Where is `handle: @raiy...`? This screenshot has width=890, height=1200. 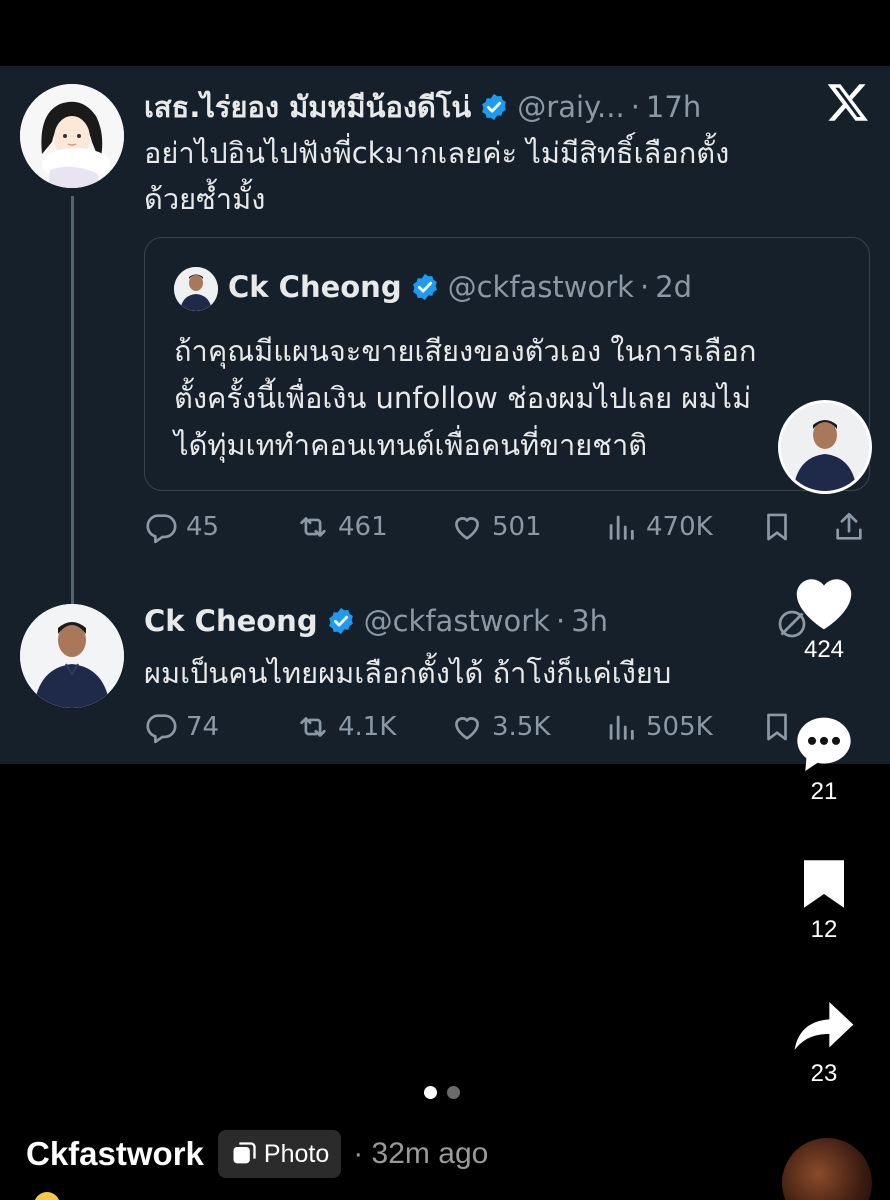 handle: @raiy... is located at coordinates (570, 107).